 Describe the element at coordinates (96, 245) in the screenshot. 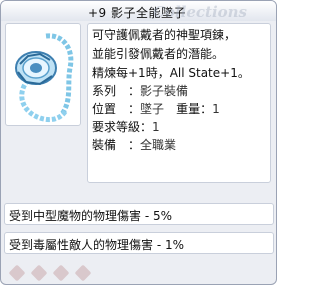

I see `enchant-option-2-text: 受到毒屬性敵人的物理傷害 - 1%` at that location.